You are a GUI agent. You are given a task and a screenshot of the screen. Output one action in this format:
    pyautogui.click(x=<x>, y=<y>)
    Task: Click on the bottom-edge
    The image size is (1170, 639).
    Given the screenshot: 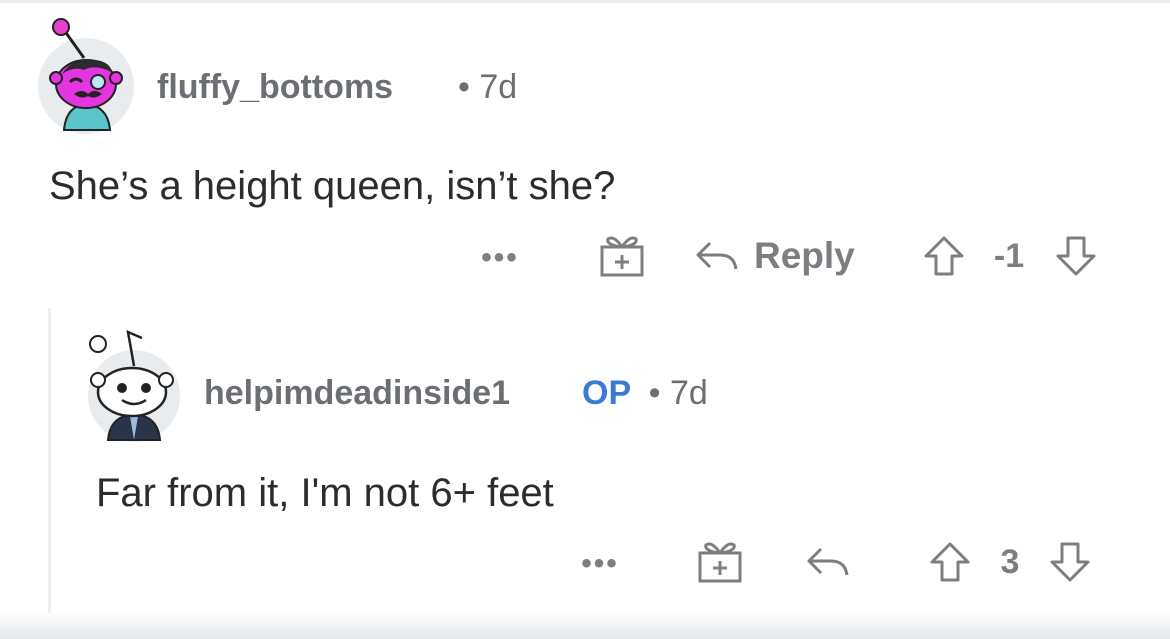 What is the action you would take?
    pyautogui.click(x=585, y=626)
    